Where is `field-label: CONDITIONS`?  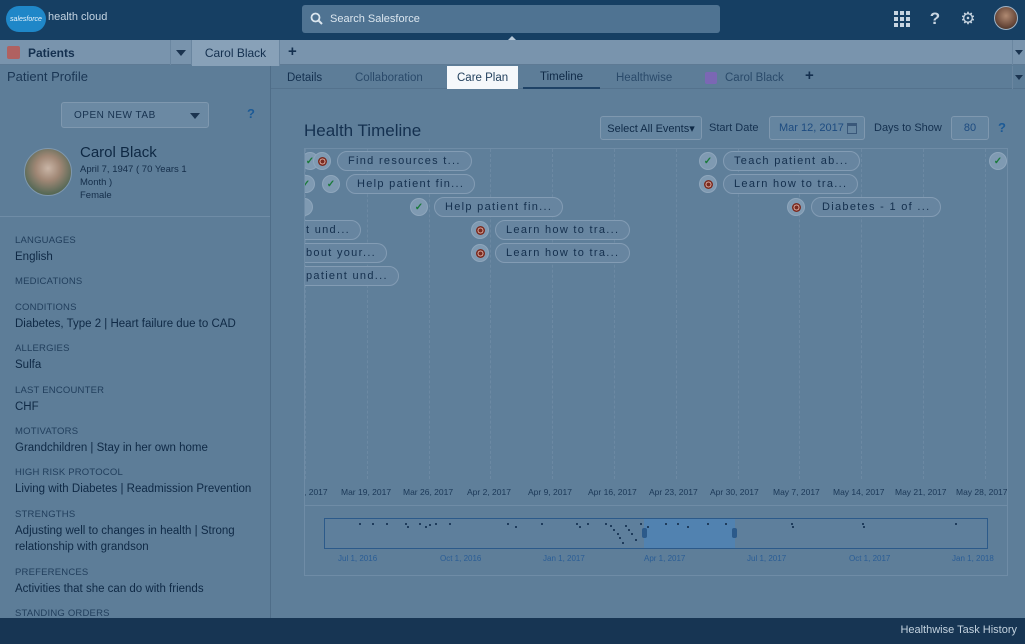 field-label: CONDITIONS is located at coordinates (46, 307).